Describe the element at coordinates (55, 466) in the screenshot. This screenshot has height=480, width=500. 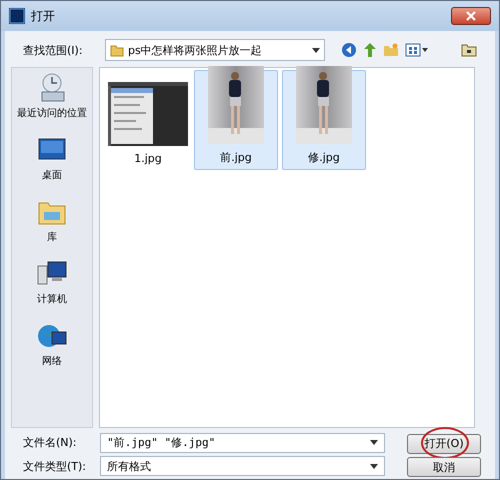
I see `file-type-label: 文件类型(T):` at that location.